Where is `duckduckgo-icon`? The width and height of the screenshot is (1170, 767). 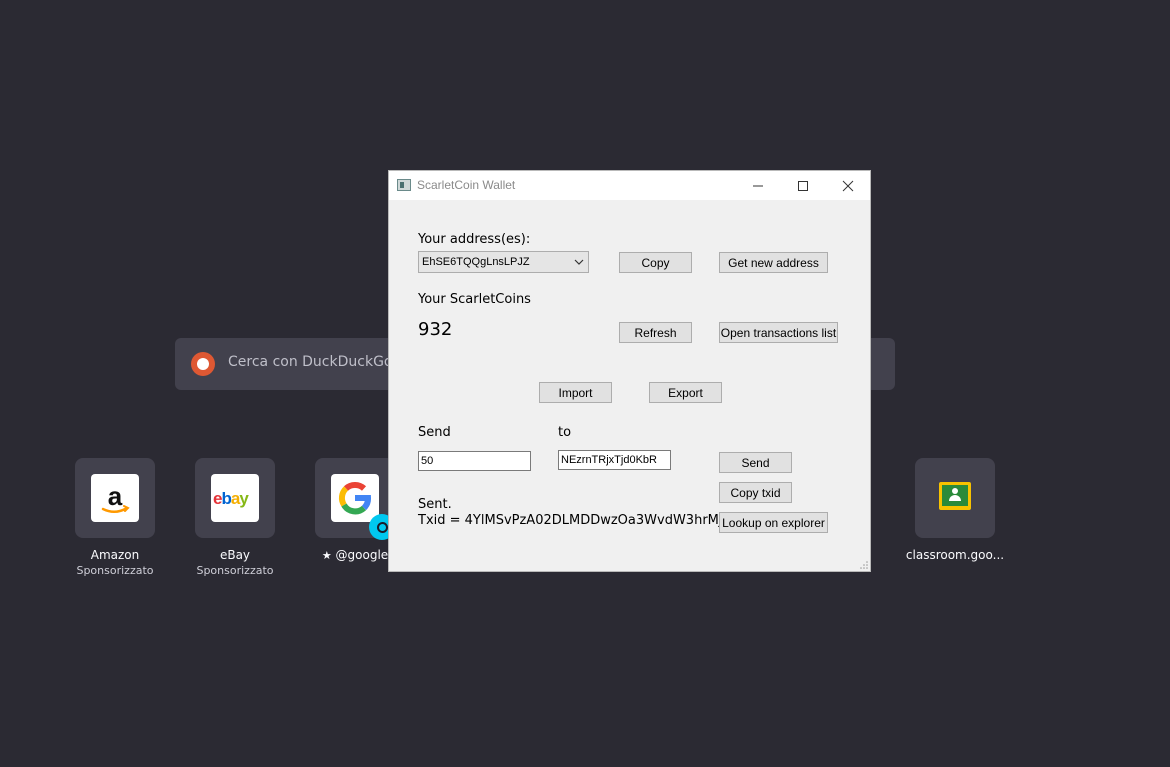 duckduckgo-icon is located at coordinates (203, 364).